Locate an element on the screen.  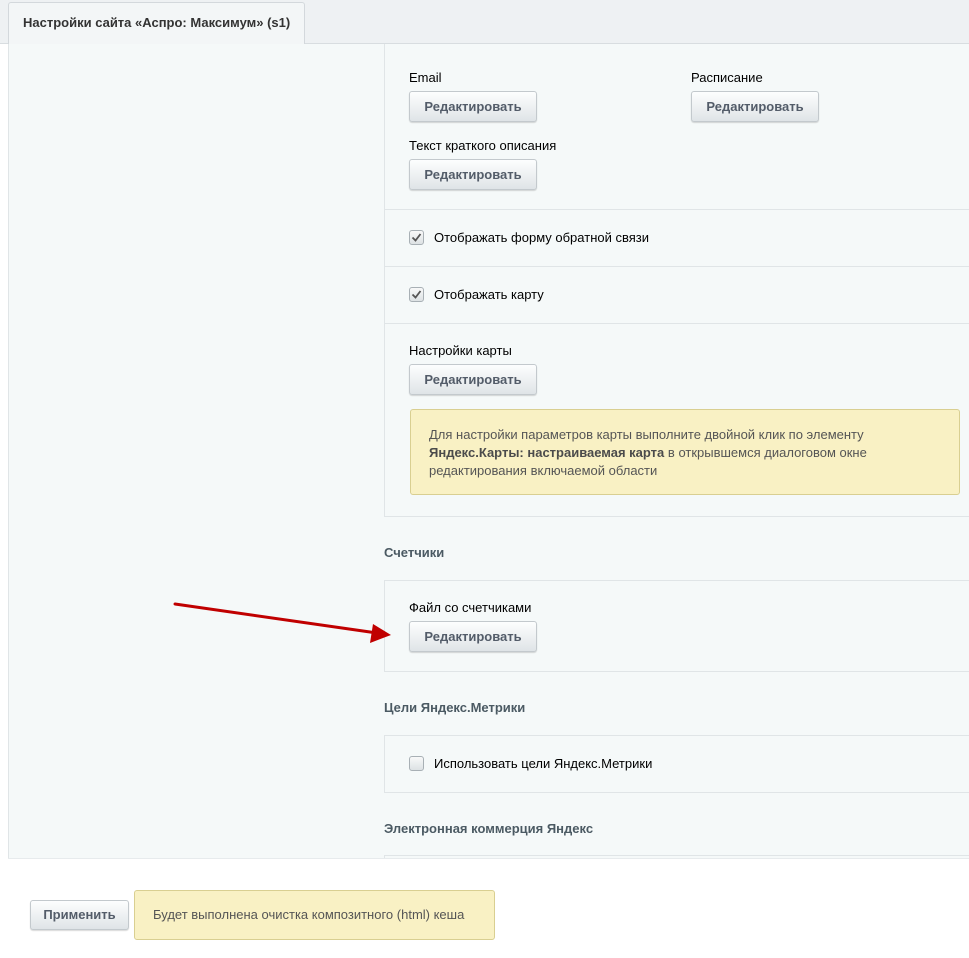
show-map-group: Отображать карту is located at coordinates (676, 295).